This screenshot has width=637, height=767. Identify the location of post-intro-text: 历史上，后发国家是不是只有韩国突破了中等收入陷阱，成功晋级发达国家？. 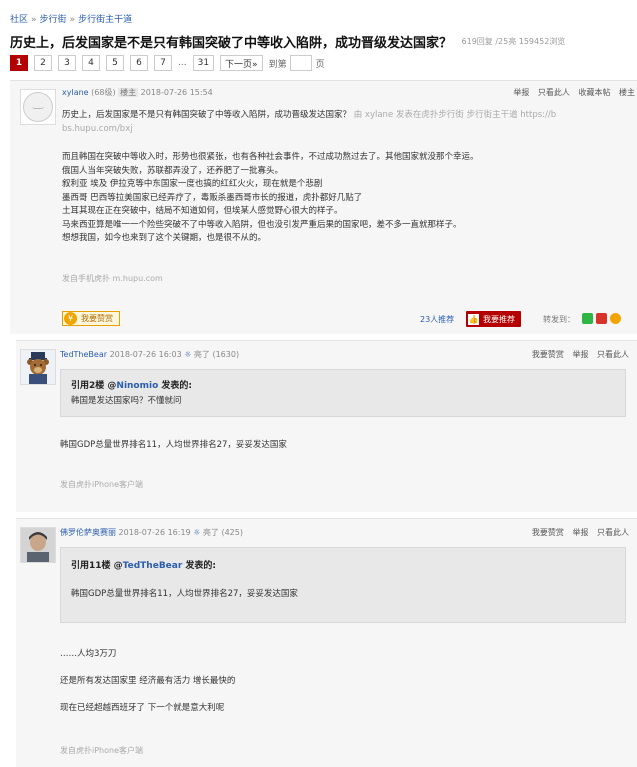
(207, 115).